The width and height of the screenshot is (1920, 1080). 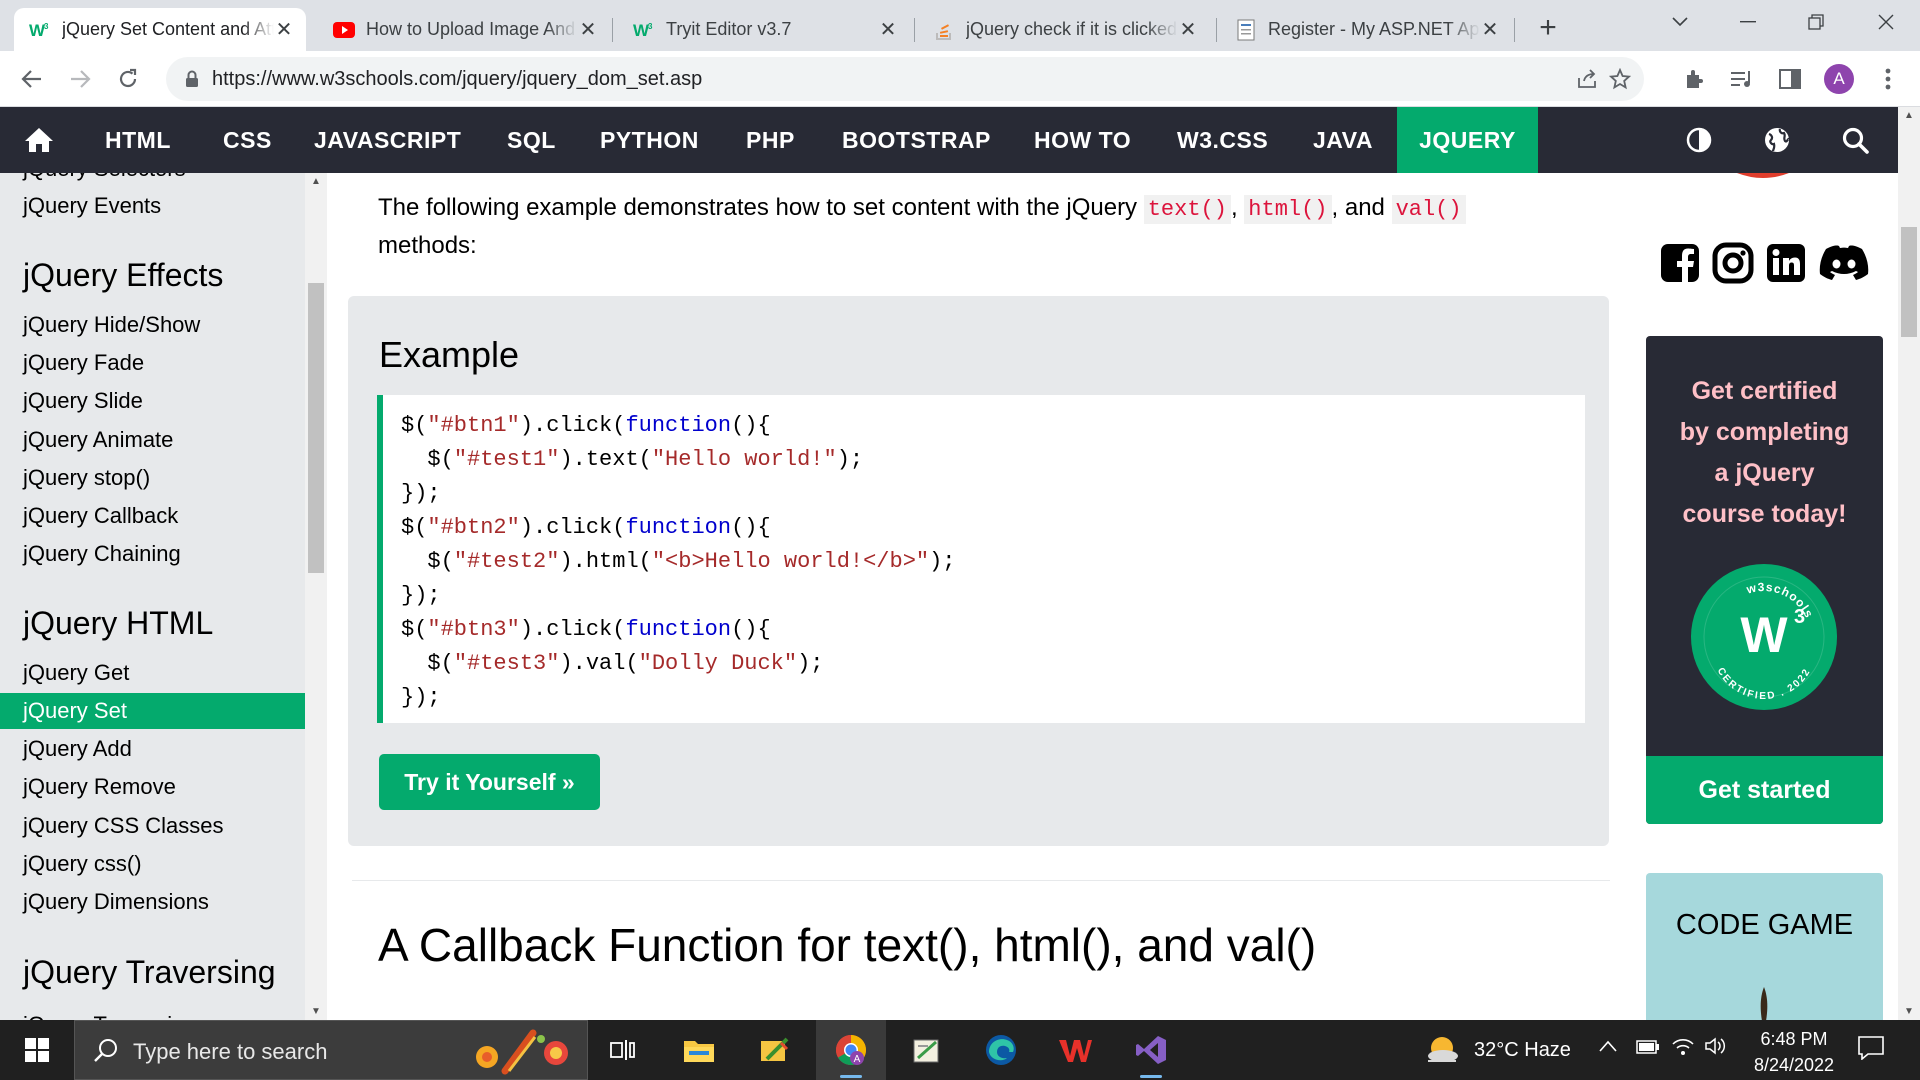 What do you see at coordinates (152, 325) in the screenshot?
I see `sidebar-item-hide-show: jQuery Hide/Show` at bounding box center [152, 325].